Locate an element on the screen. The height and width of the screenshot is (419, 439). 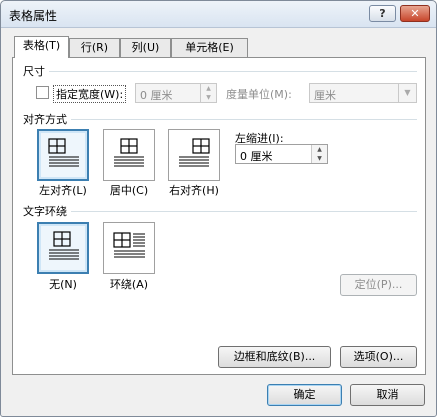
size-heading: 尺寸 is located at coordinates (34, 71).